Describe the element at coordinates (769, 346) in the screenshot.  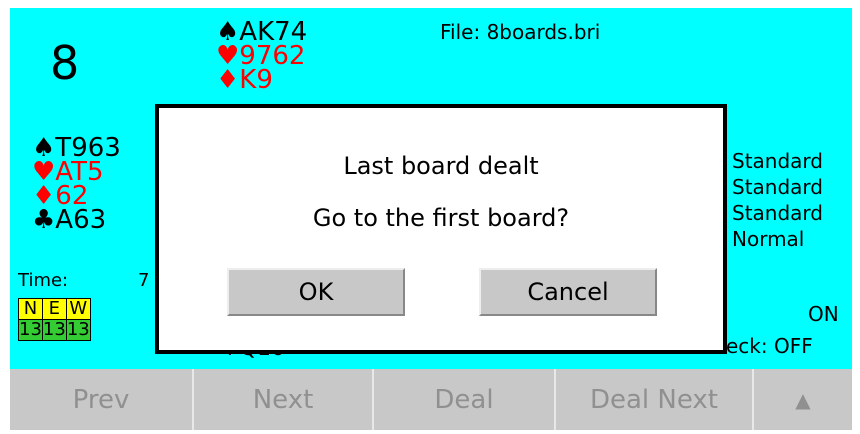
I see `setting-check-value: eck: OFF` at that location.